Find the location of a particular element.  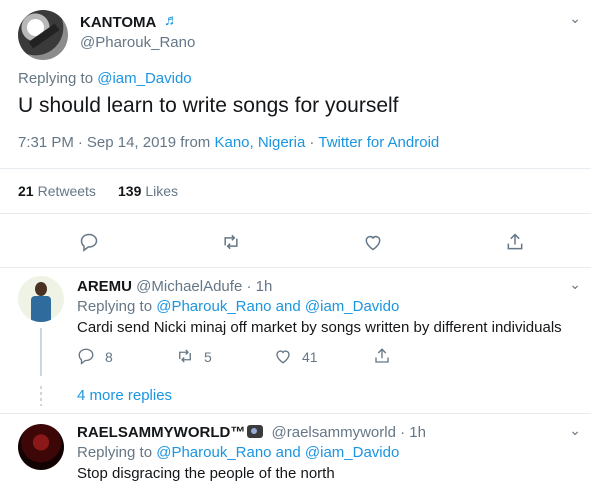

replying-to: Replying to @iam_Davido is located at coordinates (105, 78).